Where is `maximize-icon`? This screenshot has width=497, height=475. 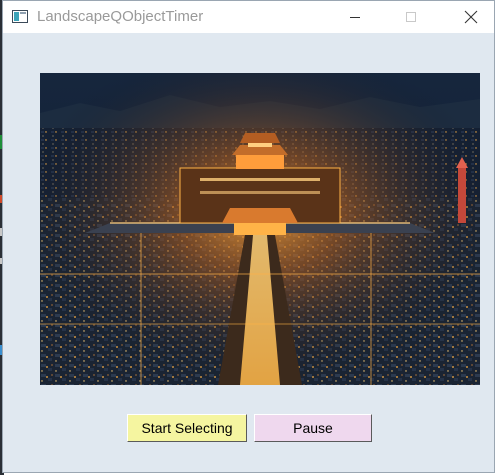
maximize-icon is located at coordinates (411, 17).